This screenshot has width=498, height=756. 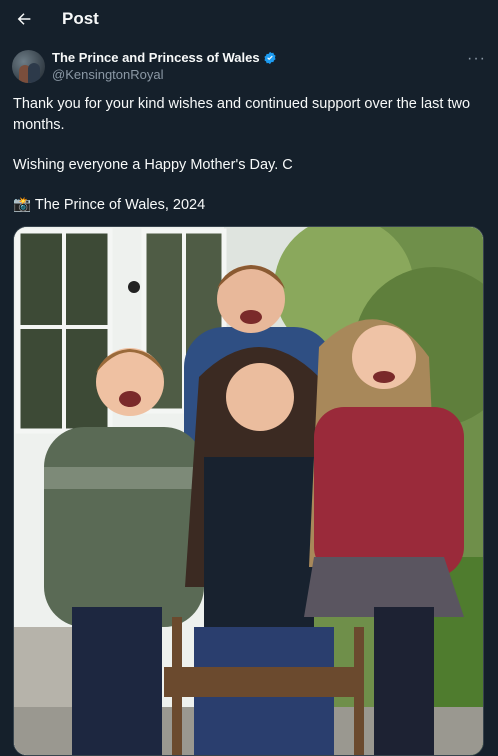 What do you see at coordinates (120, 204) in the screenshot?
I see `photo-credit: The Prince of Wales, 2024` at bounding box center [120, 204].